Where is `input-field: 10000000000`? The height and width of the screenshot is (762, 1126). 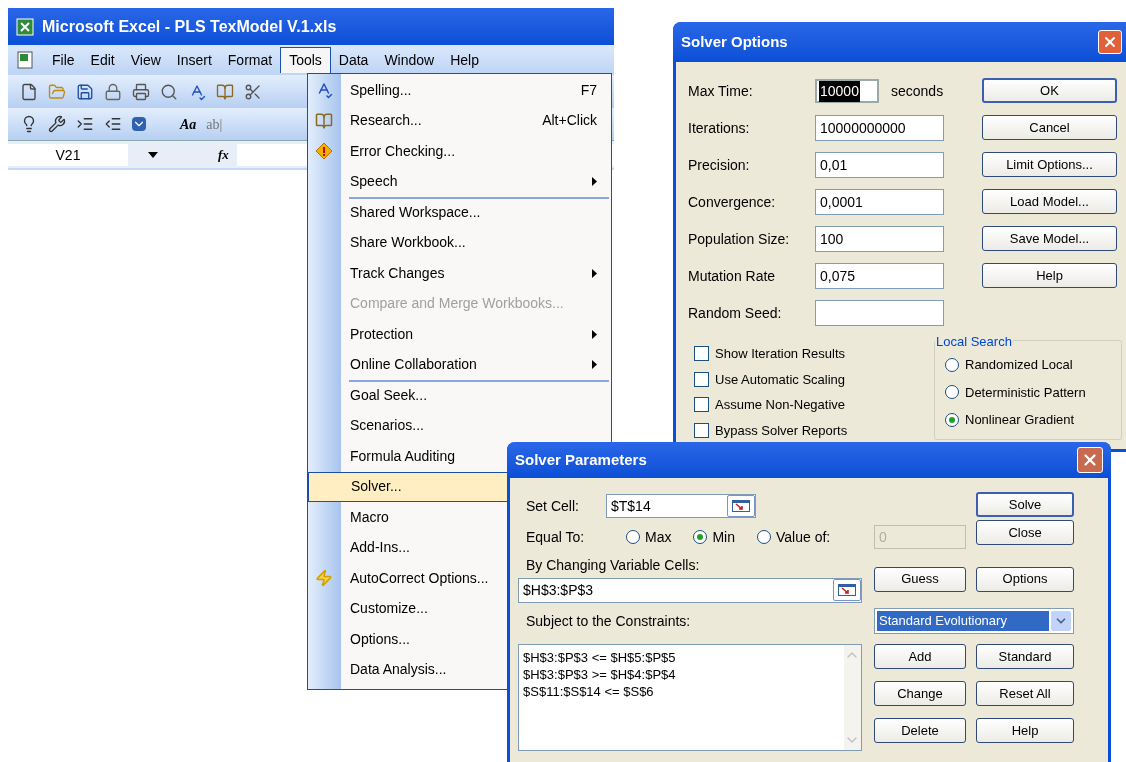
input-field: 10000000000 is located at coordinates (879, 128).